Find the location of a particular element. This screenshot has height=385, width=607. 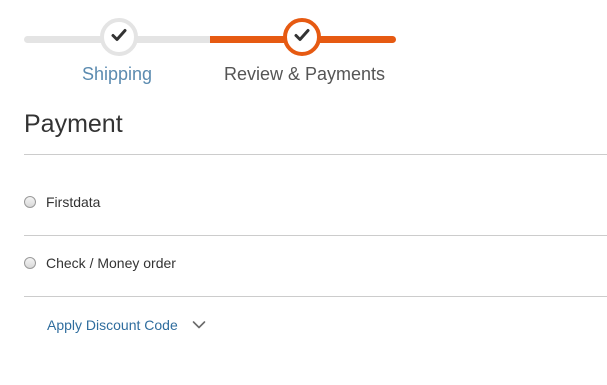

apply-discount-toggle: Apply Discount Code is located at coordinates (126, 325).